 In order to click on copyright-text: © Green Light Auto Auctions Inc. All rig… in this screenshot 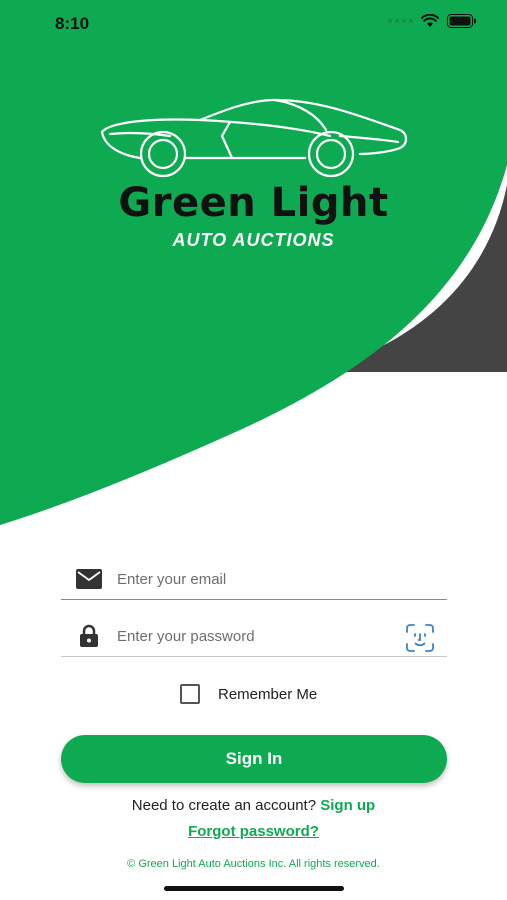, I will do `click(253, 864)`.